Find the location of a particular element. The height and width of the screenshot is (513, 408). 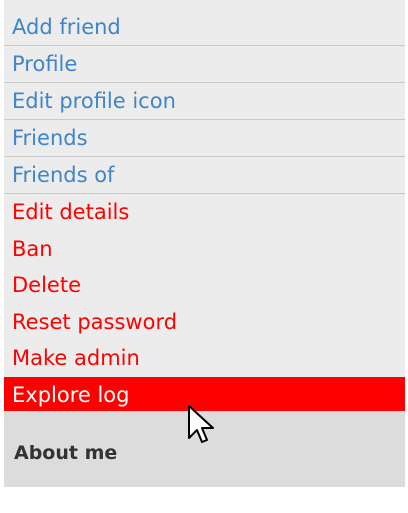

menu-item-edit-profile-icon: Edit profile icon is located at coordinates (204, 101).